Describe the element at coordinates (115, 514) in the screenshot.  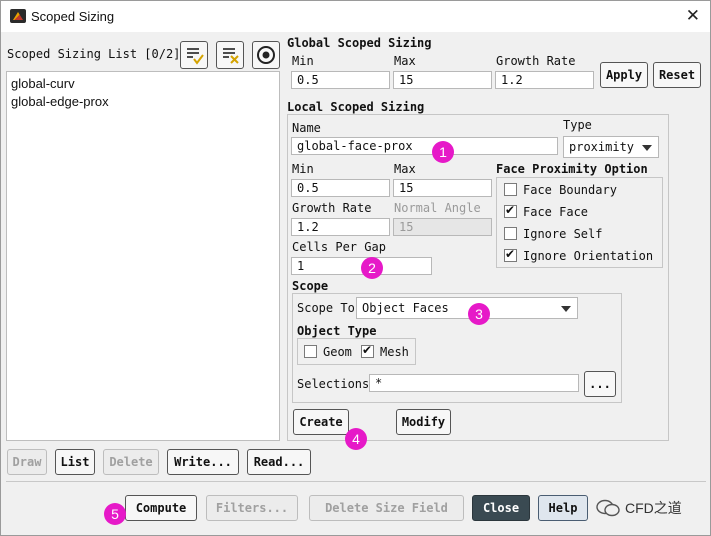
I see `annotation-badge-5: 5` at that location.